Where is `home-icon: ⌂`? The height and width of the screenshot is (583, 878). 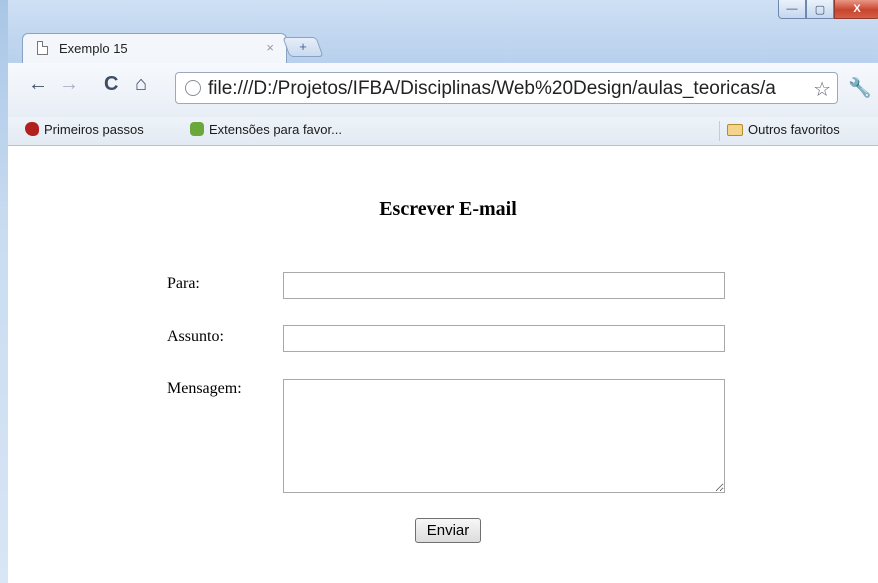 home-icon: ⌂ is located at coordinates (141, 84).